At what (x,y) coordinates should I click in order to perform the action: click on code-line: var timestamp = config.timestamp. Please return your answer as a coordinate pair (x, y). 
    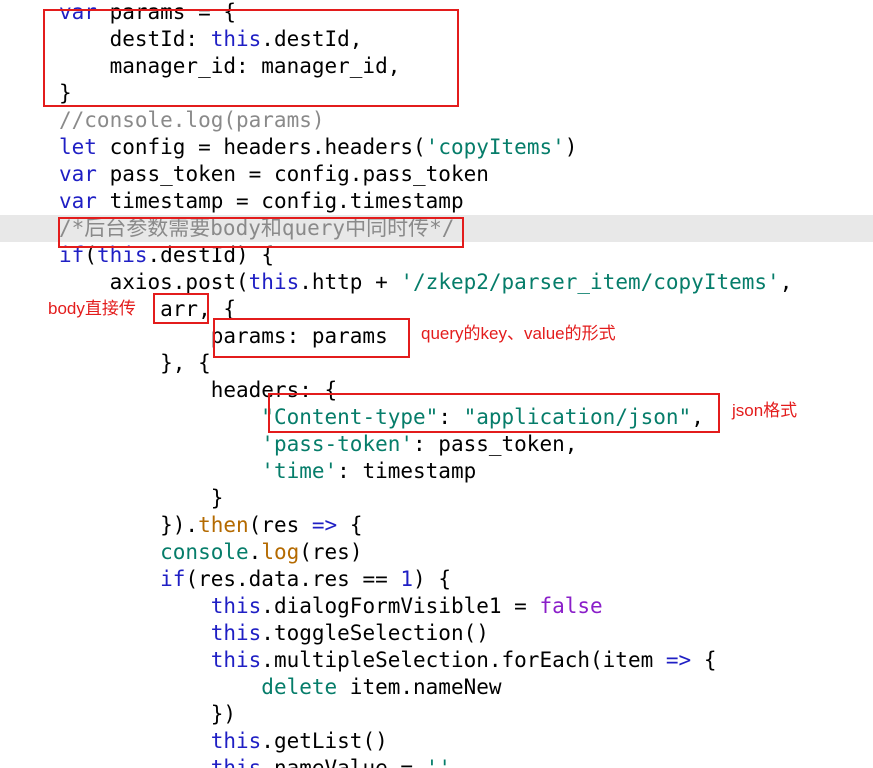
    Looking at the image, I should click on (261, 201).